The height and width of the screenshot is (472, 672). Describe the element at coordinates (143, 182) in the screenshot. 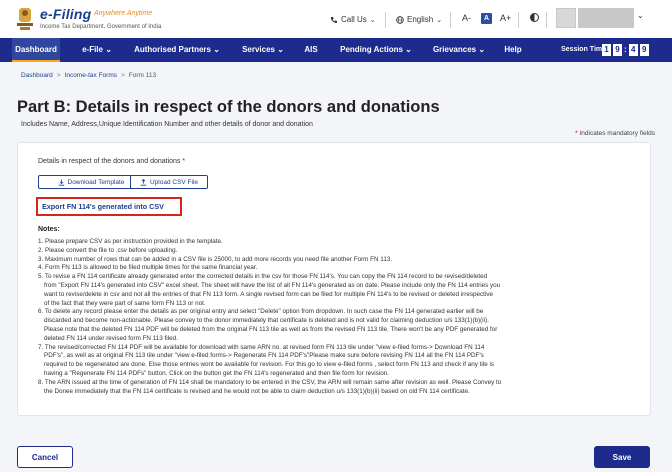

I see `upload-icon` at that location.